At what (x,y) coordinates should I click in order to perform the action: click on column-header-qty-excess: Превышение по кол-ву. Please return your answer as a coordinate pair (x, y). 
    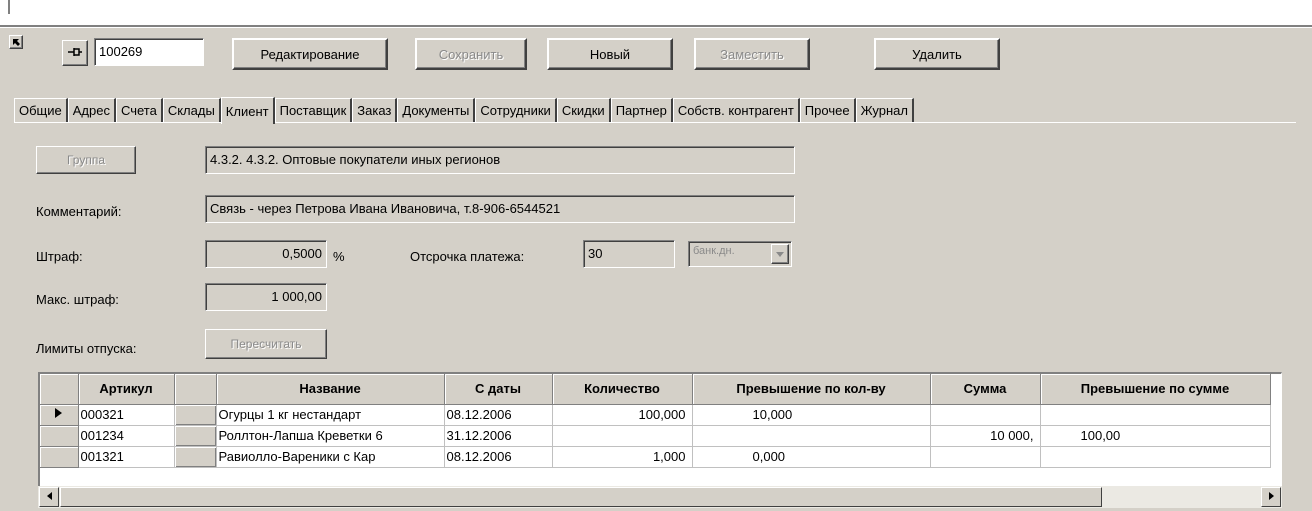
    Looking at the image, I should click on (811, 389).